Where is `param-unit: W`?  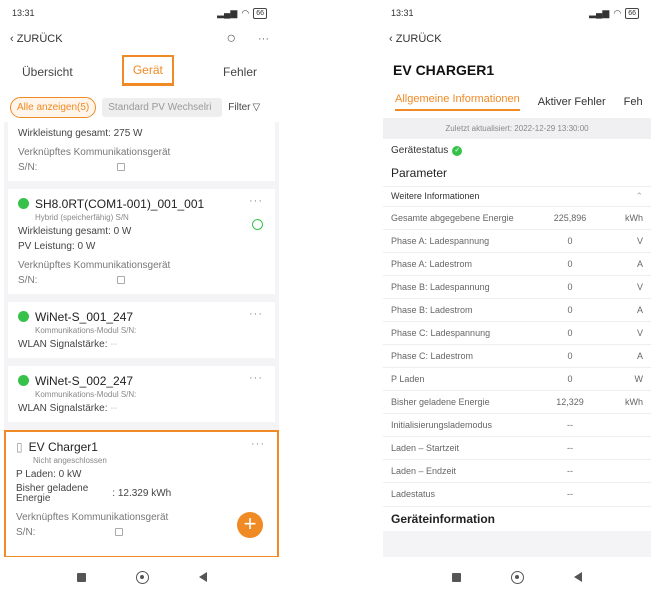
param-unit: W is located at coordinates (628, 379).